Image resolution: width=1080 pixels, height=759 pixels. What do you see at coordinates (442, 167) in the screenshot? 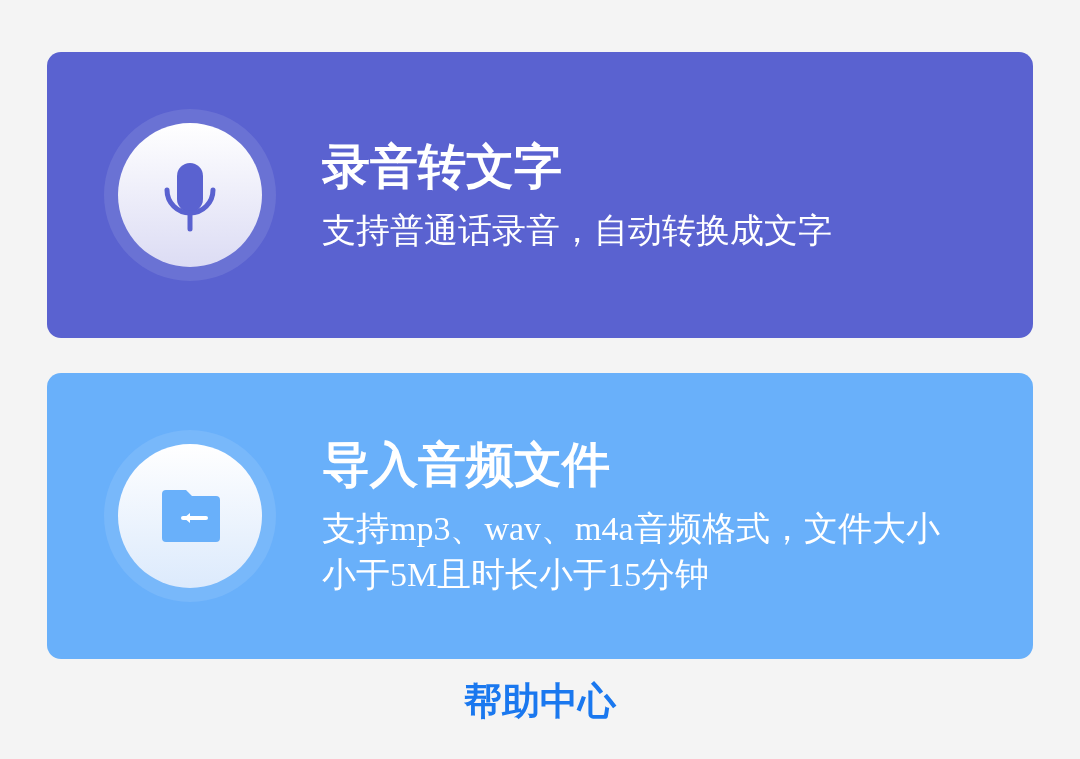
I see `card-title: 录音转文字` at bounding box center [442, 167].